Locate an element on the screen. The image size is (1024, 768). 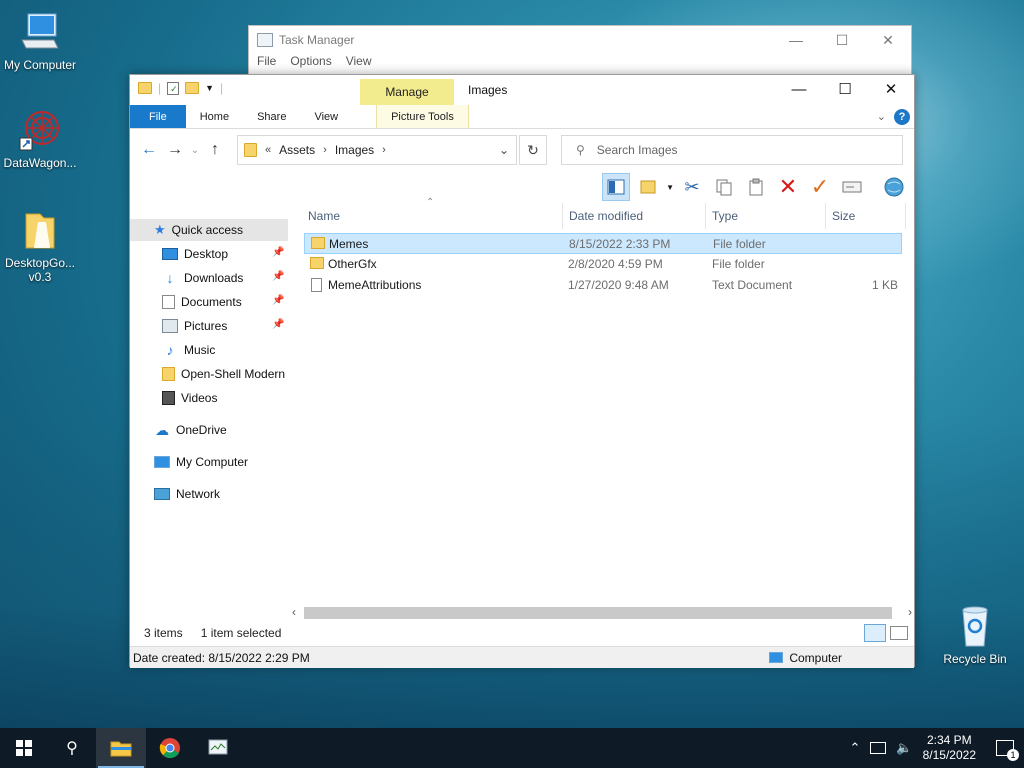
file-row: Memes 8/15/2022 2:33 PM File folder is located at coordinates (603, 243).